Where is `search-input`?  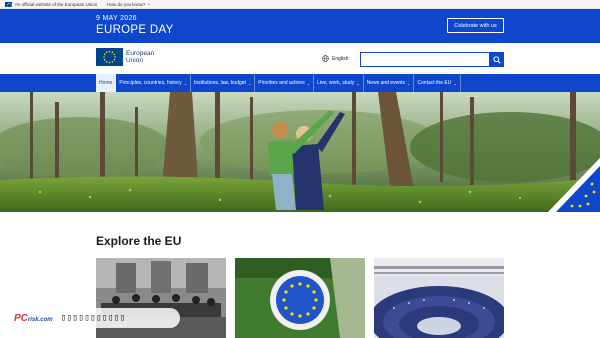
search-input is located at coordinates (425, 59).